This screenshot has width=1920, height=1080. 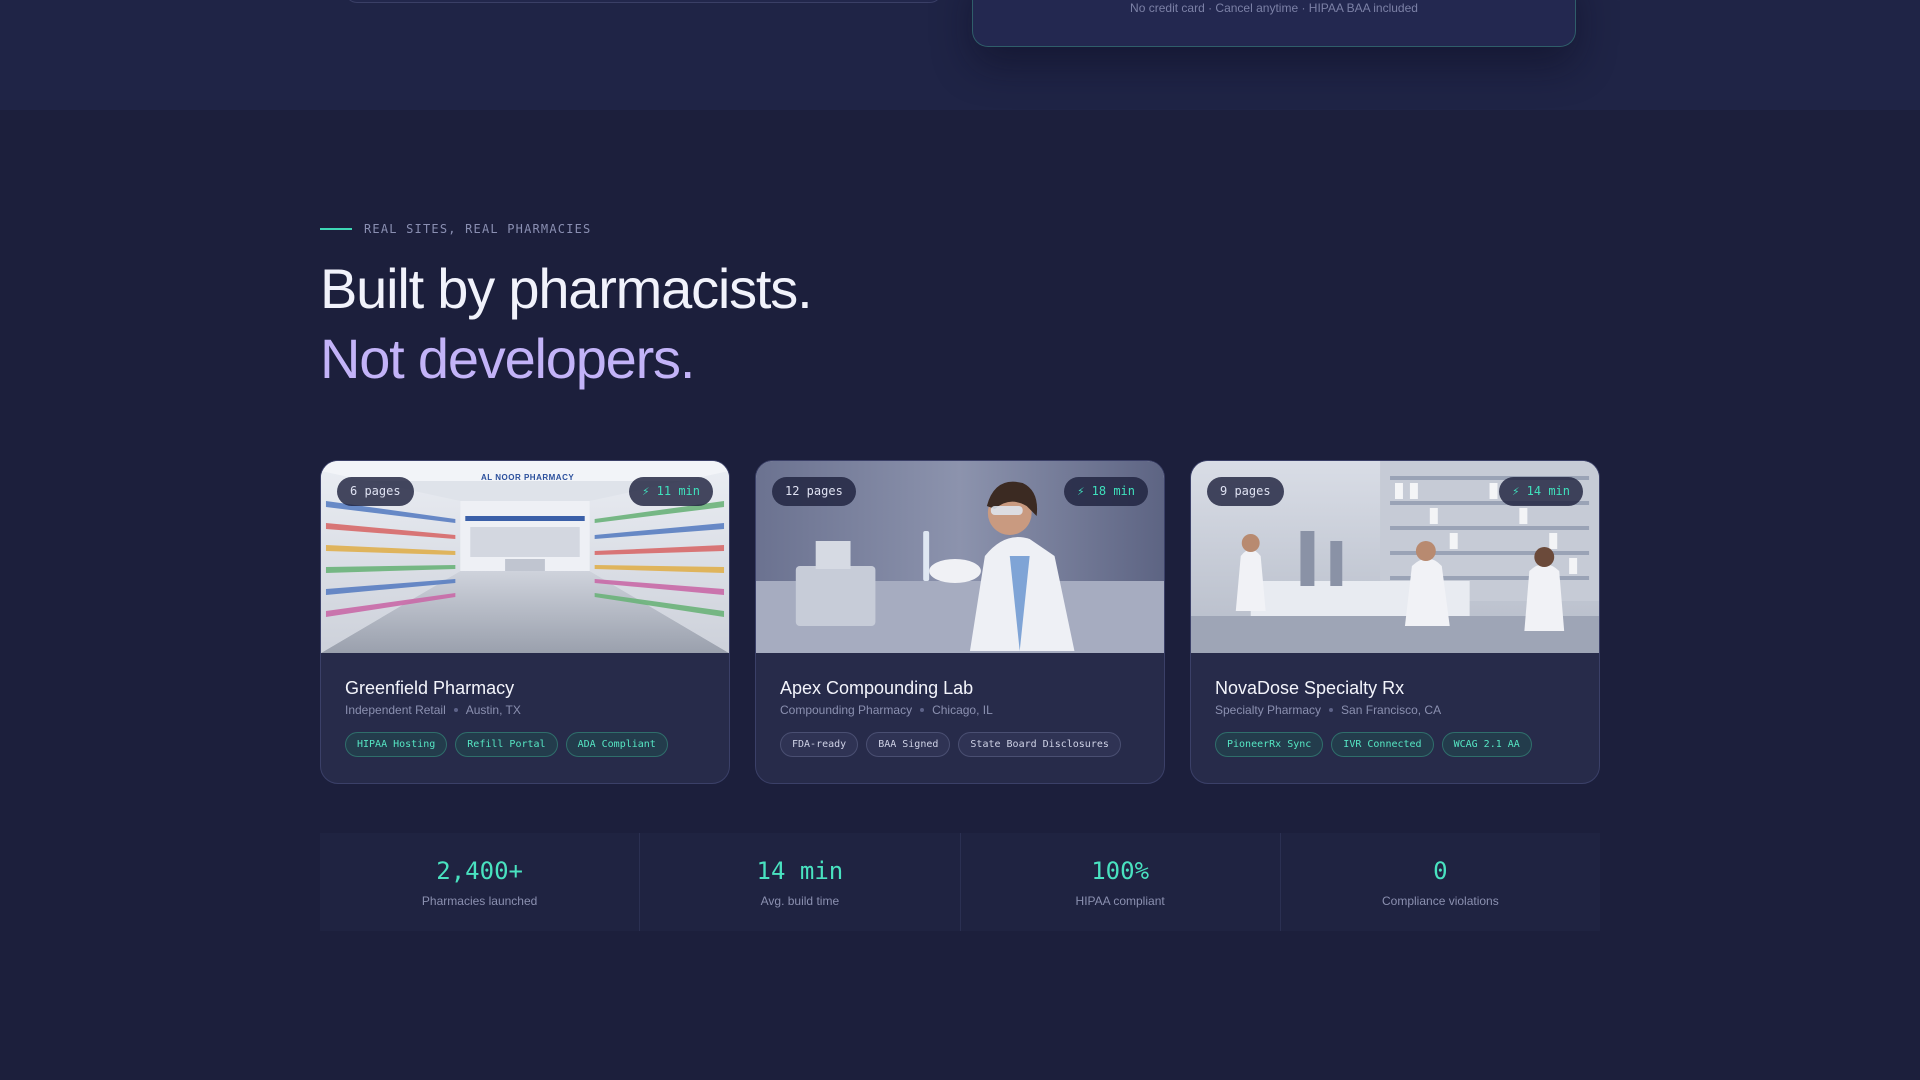 I want to click on feature-tag: FDA-ready, so click(x=819, y=744).